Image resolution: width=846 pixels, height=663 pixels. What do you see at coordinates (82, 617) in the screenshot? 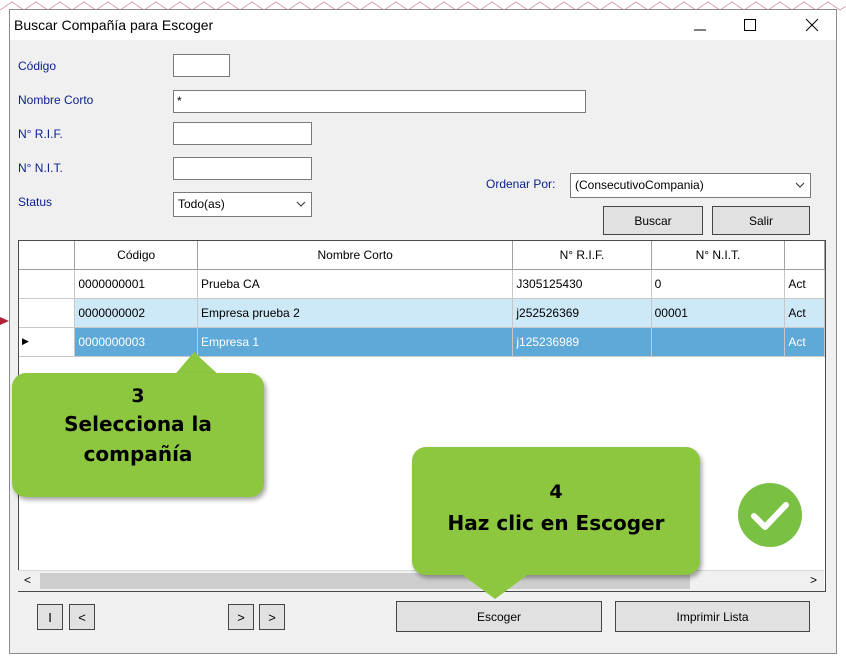
I see `previous-record-button: <` at bounding box center [82, 617].